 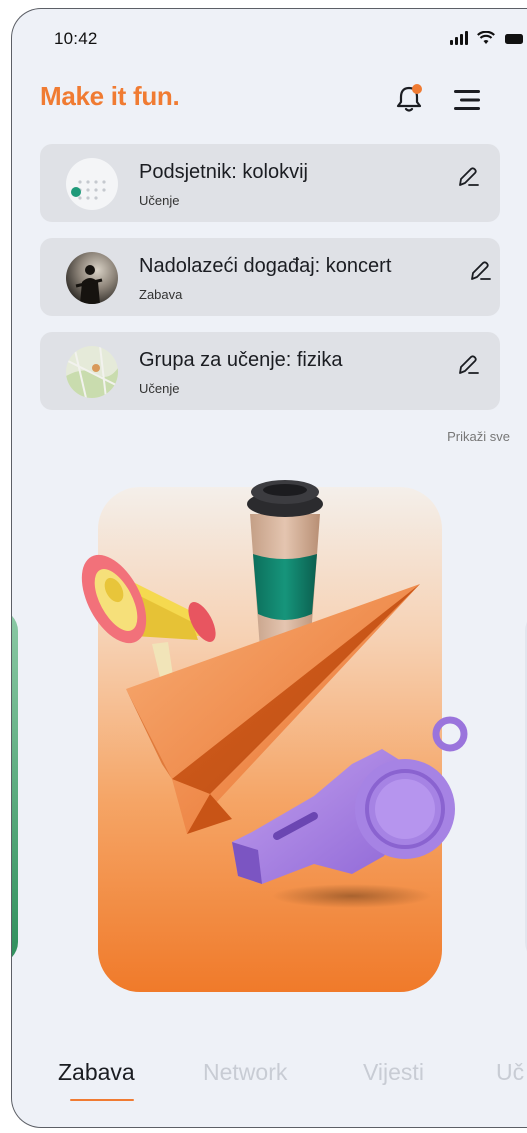 I want to click on status-time: 10:42, so click(x=76, y=38).